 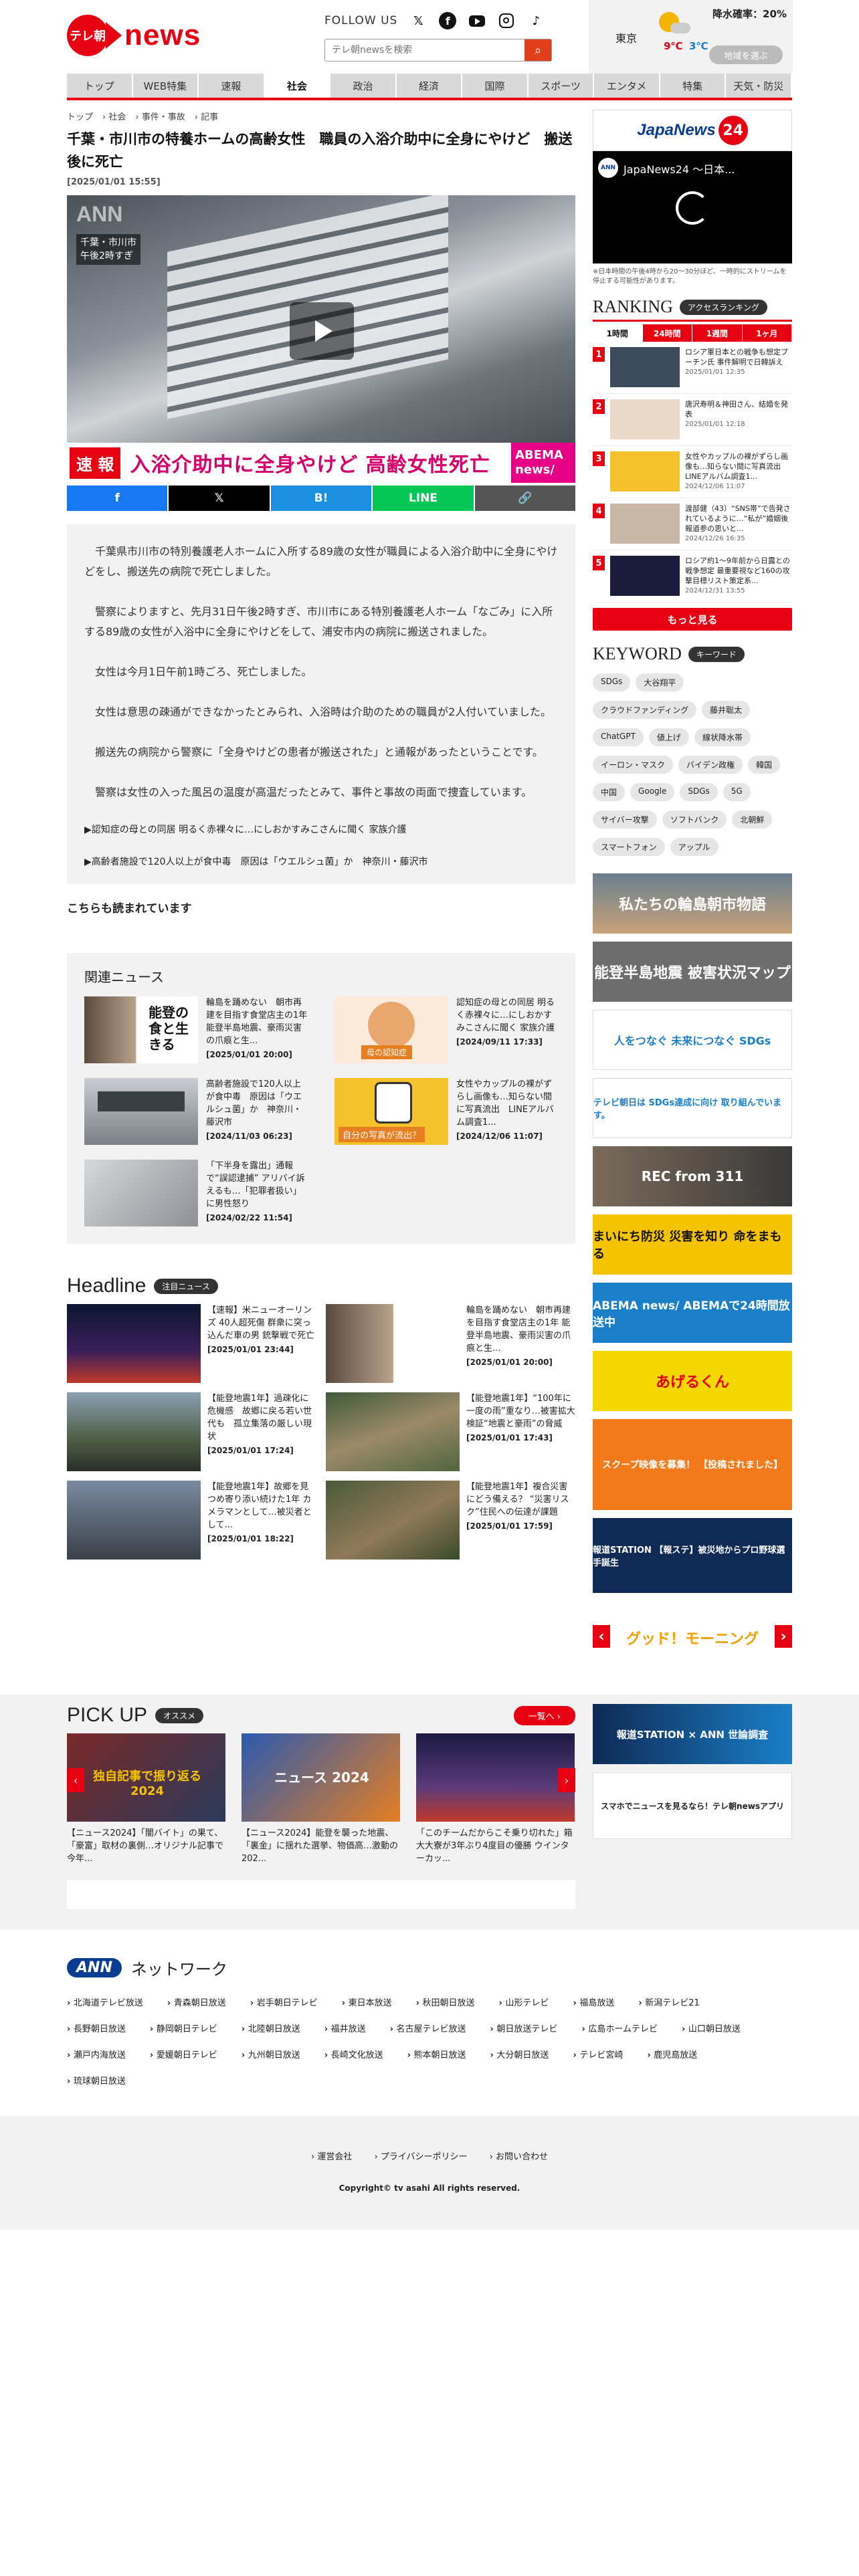 What do you see at coordinates (764, 765) in the screenshot?
I see `keyword-tag: 韓国` at bounding box center [764, 765].